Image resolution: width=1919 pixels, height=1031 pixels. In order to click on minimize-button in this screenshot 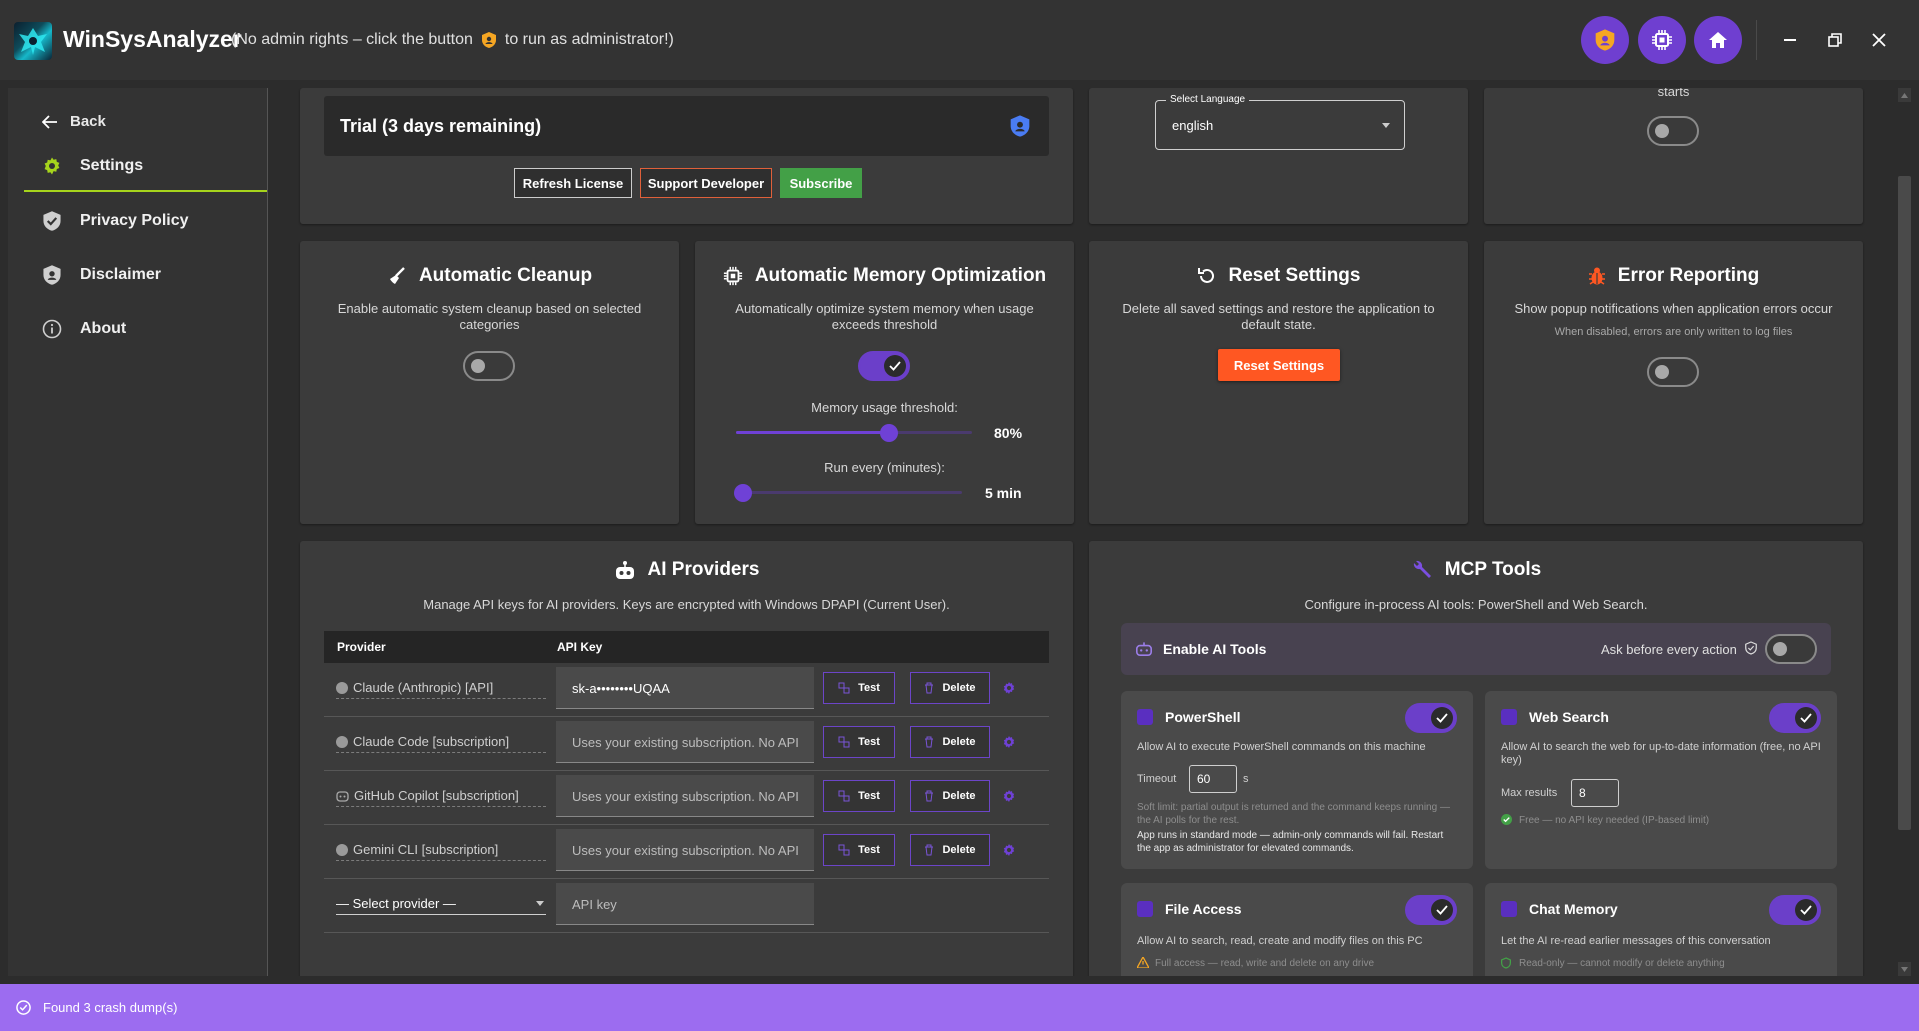, I will do `click(1790, 40)`.